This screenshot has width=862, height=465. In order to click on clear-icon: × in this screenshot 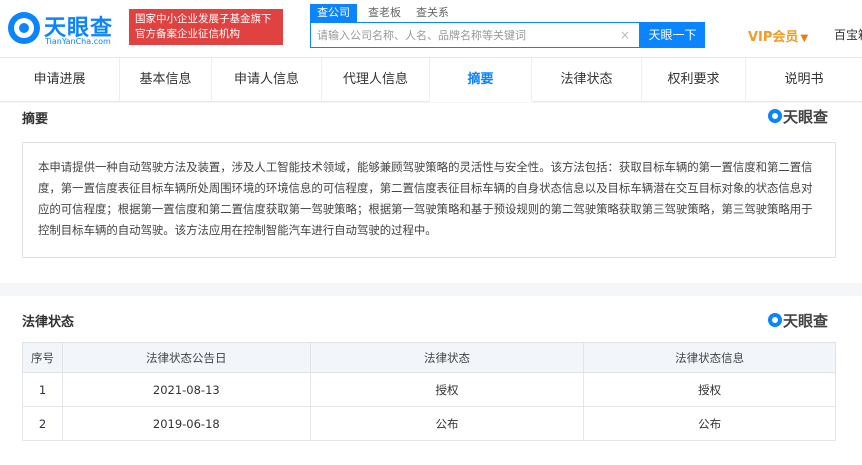, I will do `click(625, 35)`.